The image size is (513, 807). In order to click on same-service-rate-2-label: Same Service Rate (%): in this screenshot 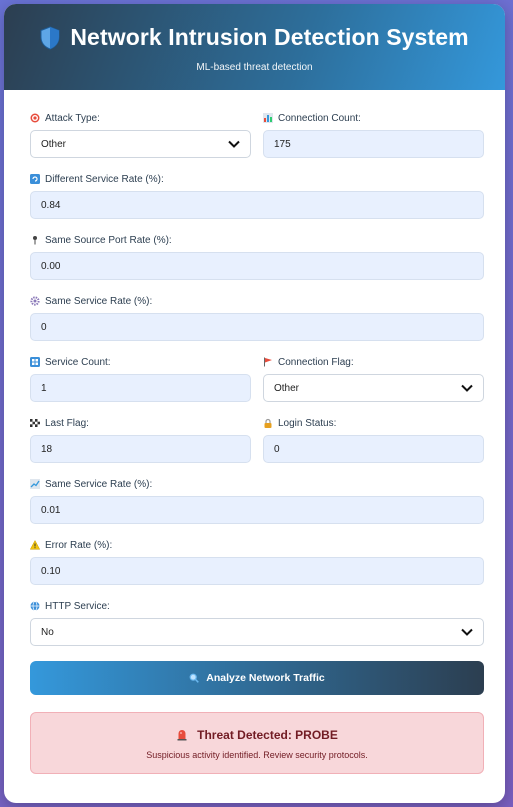, I will do `click(257, 484)`.